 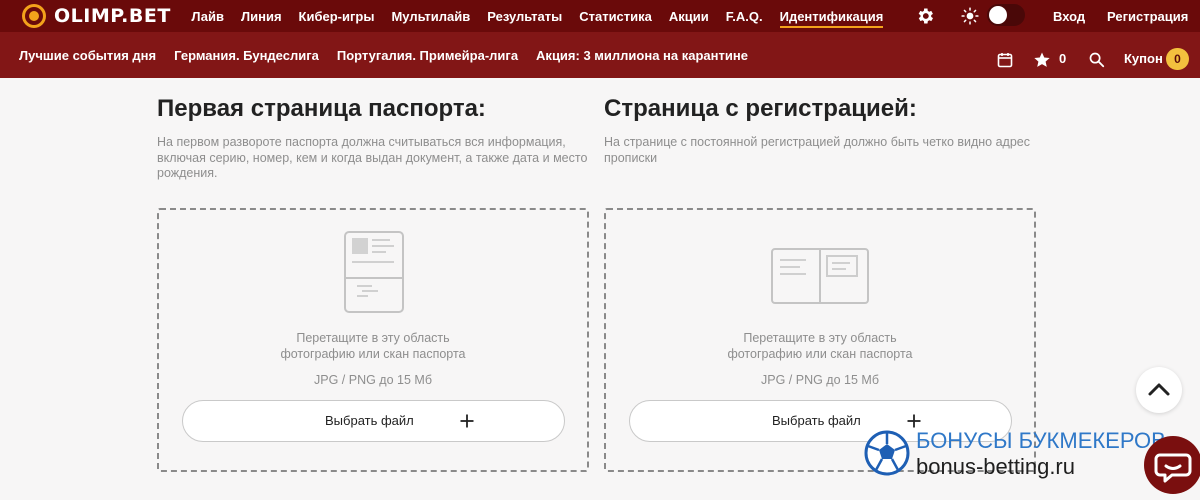 What do you see at coordinates (1069, 16) in the screenshot?
I see `login-link: Вход` at bounding box center [1069, 16].